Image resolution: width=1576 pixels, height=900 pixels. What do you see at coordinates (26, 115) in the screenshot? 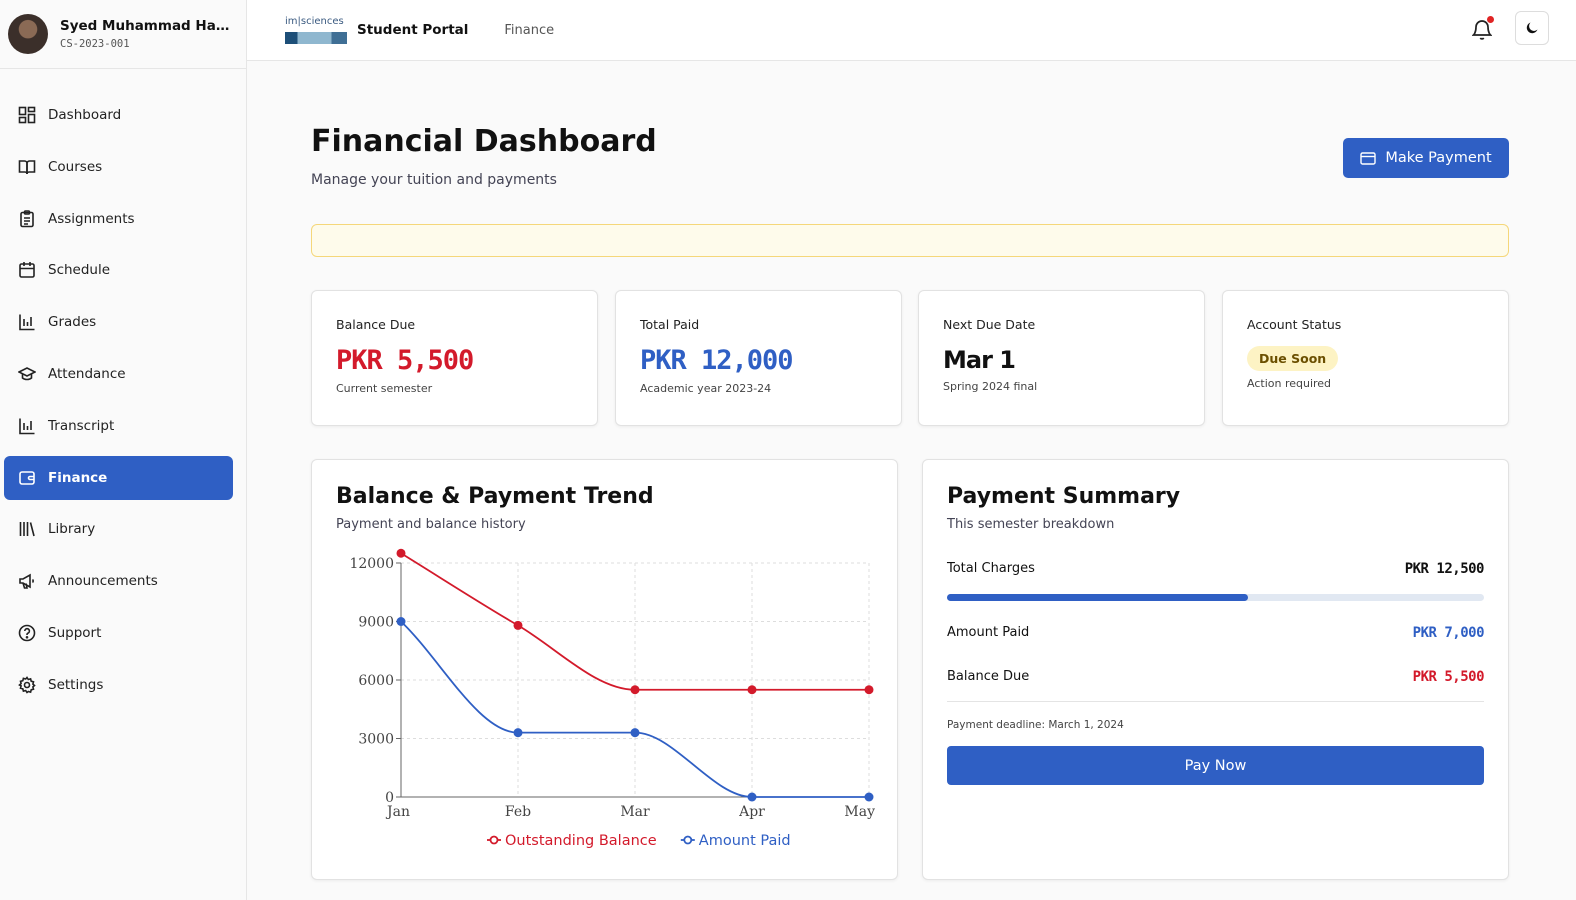
I see `dashboard-icon` at bounding box center [26, 115].